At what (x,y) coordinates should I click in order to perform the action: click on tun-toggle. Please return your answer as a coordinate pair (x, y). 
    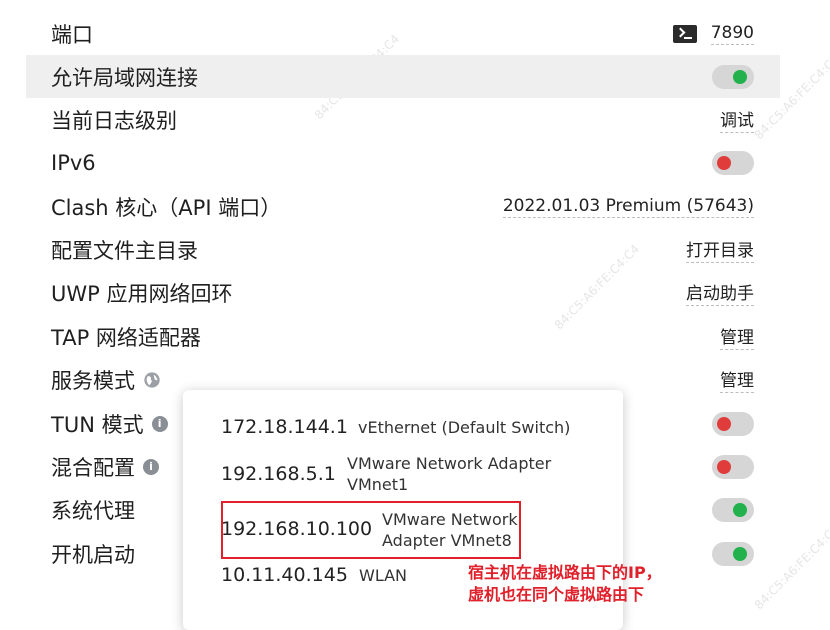
    Looking at the image, I should click on (733, 423).